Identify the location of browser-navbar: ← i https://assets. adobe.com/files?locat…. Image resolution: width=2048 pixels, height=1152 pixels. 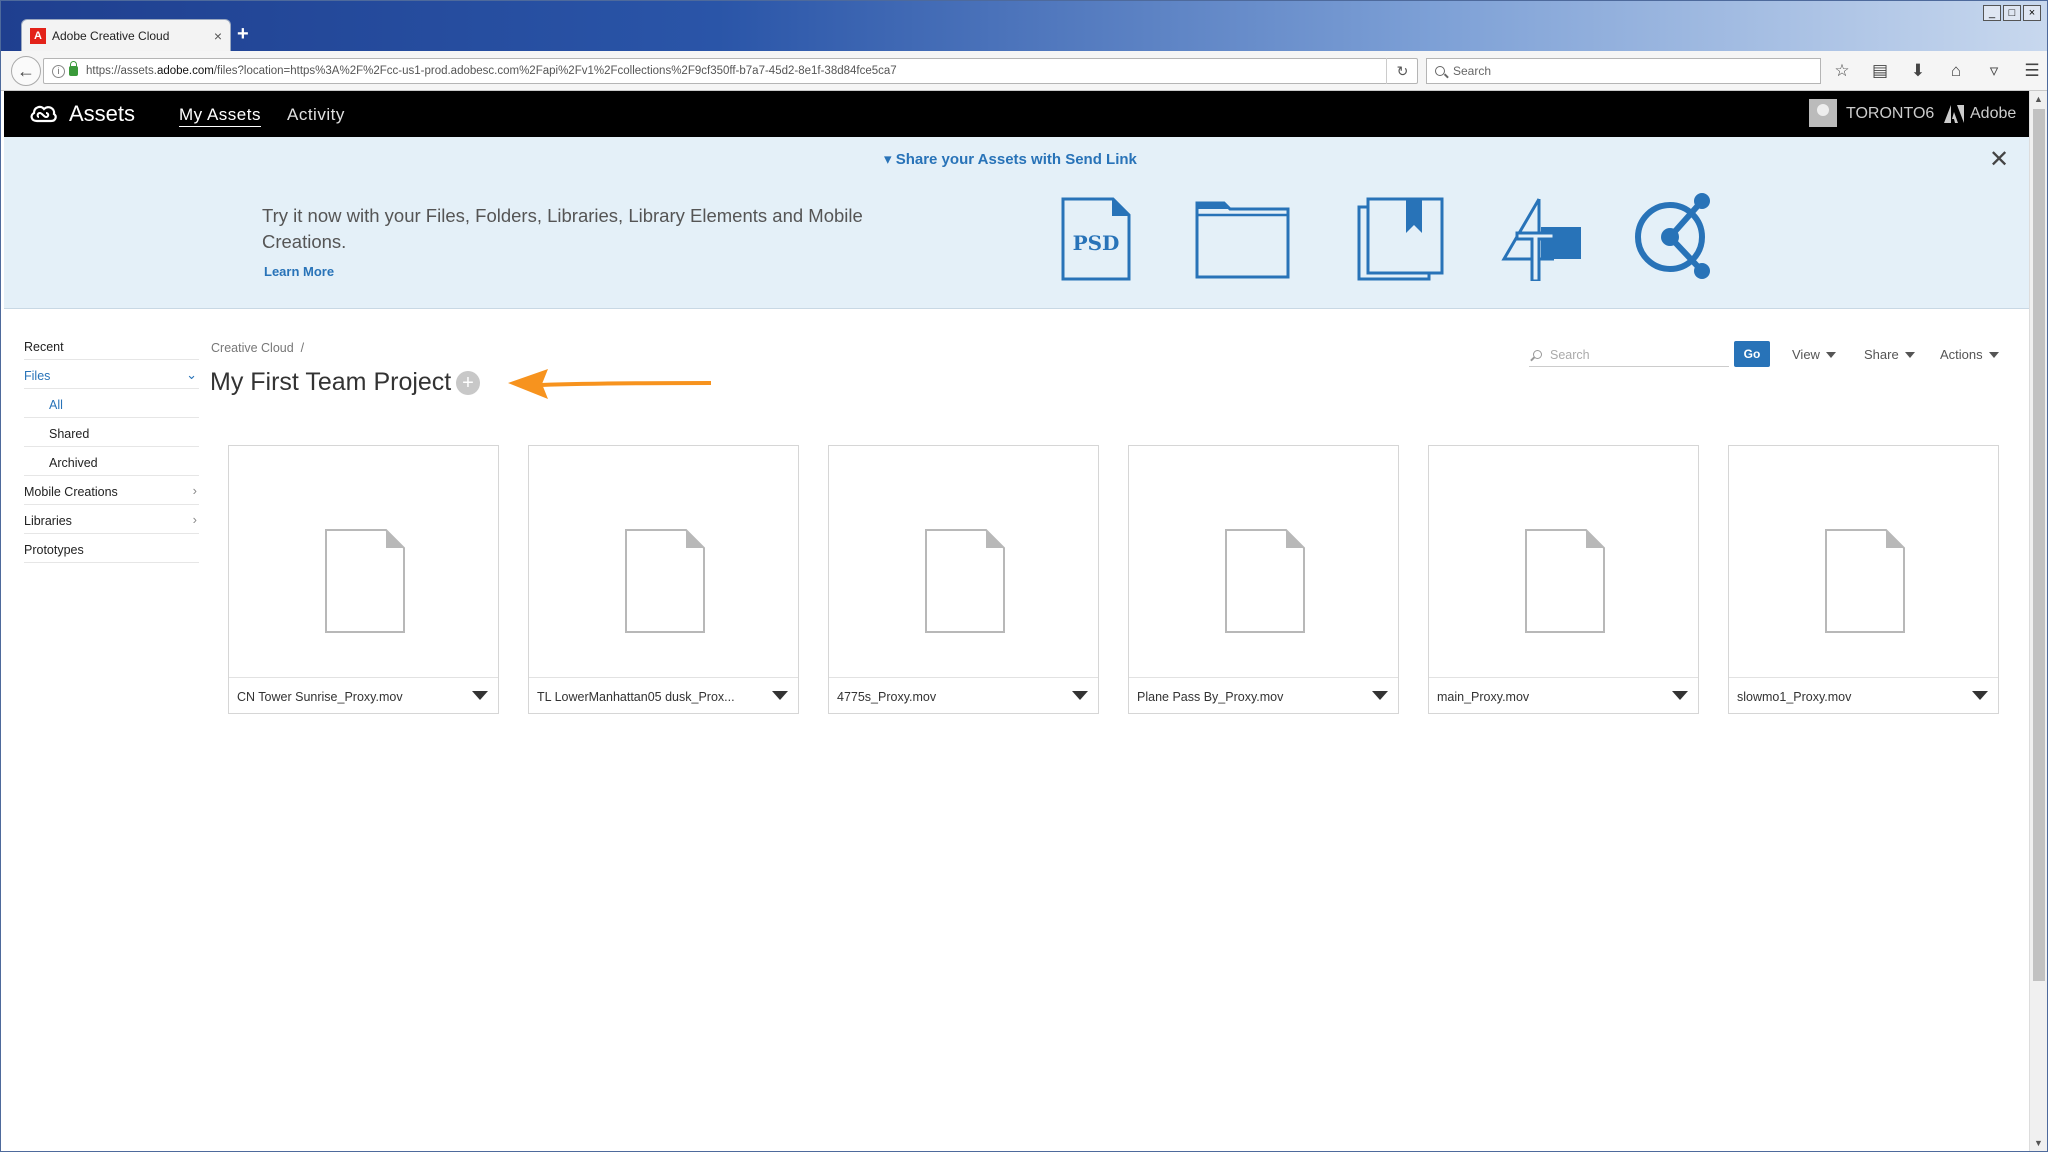
(1024, 71).